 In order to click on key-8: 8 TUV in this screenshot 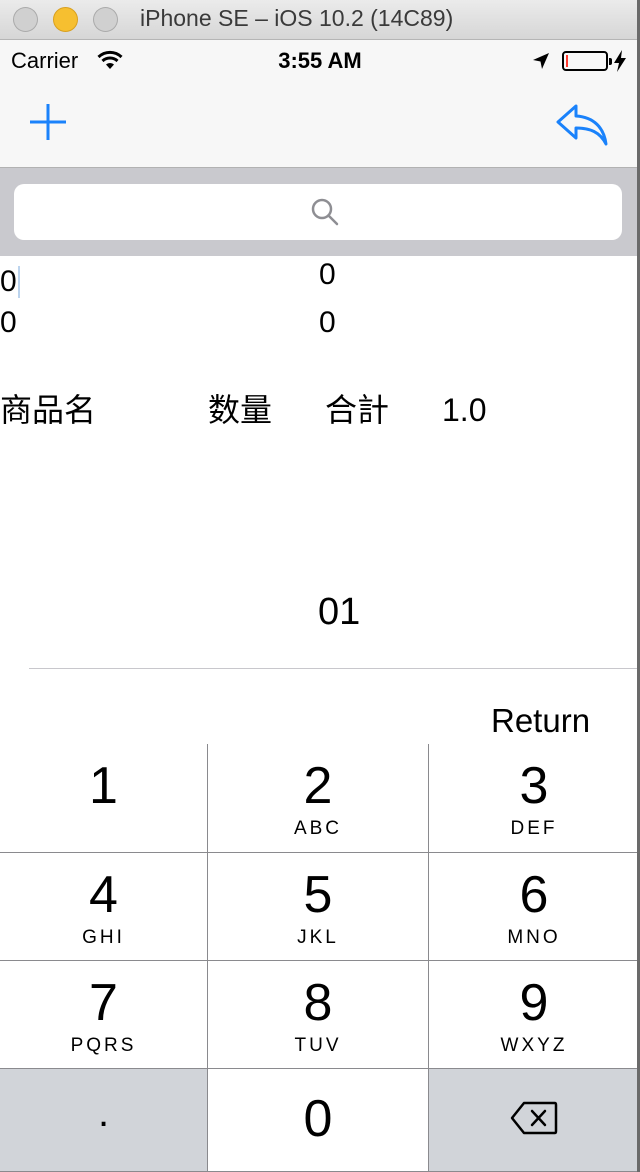, I will do `click(318, 1015)`.